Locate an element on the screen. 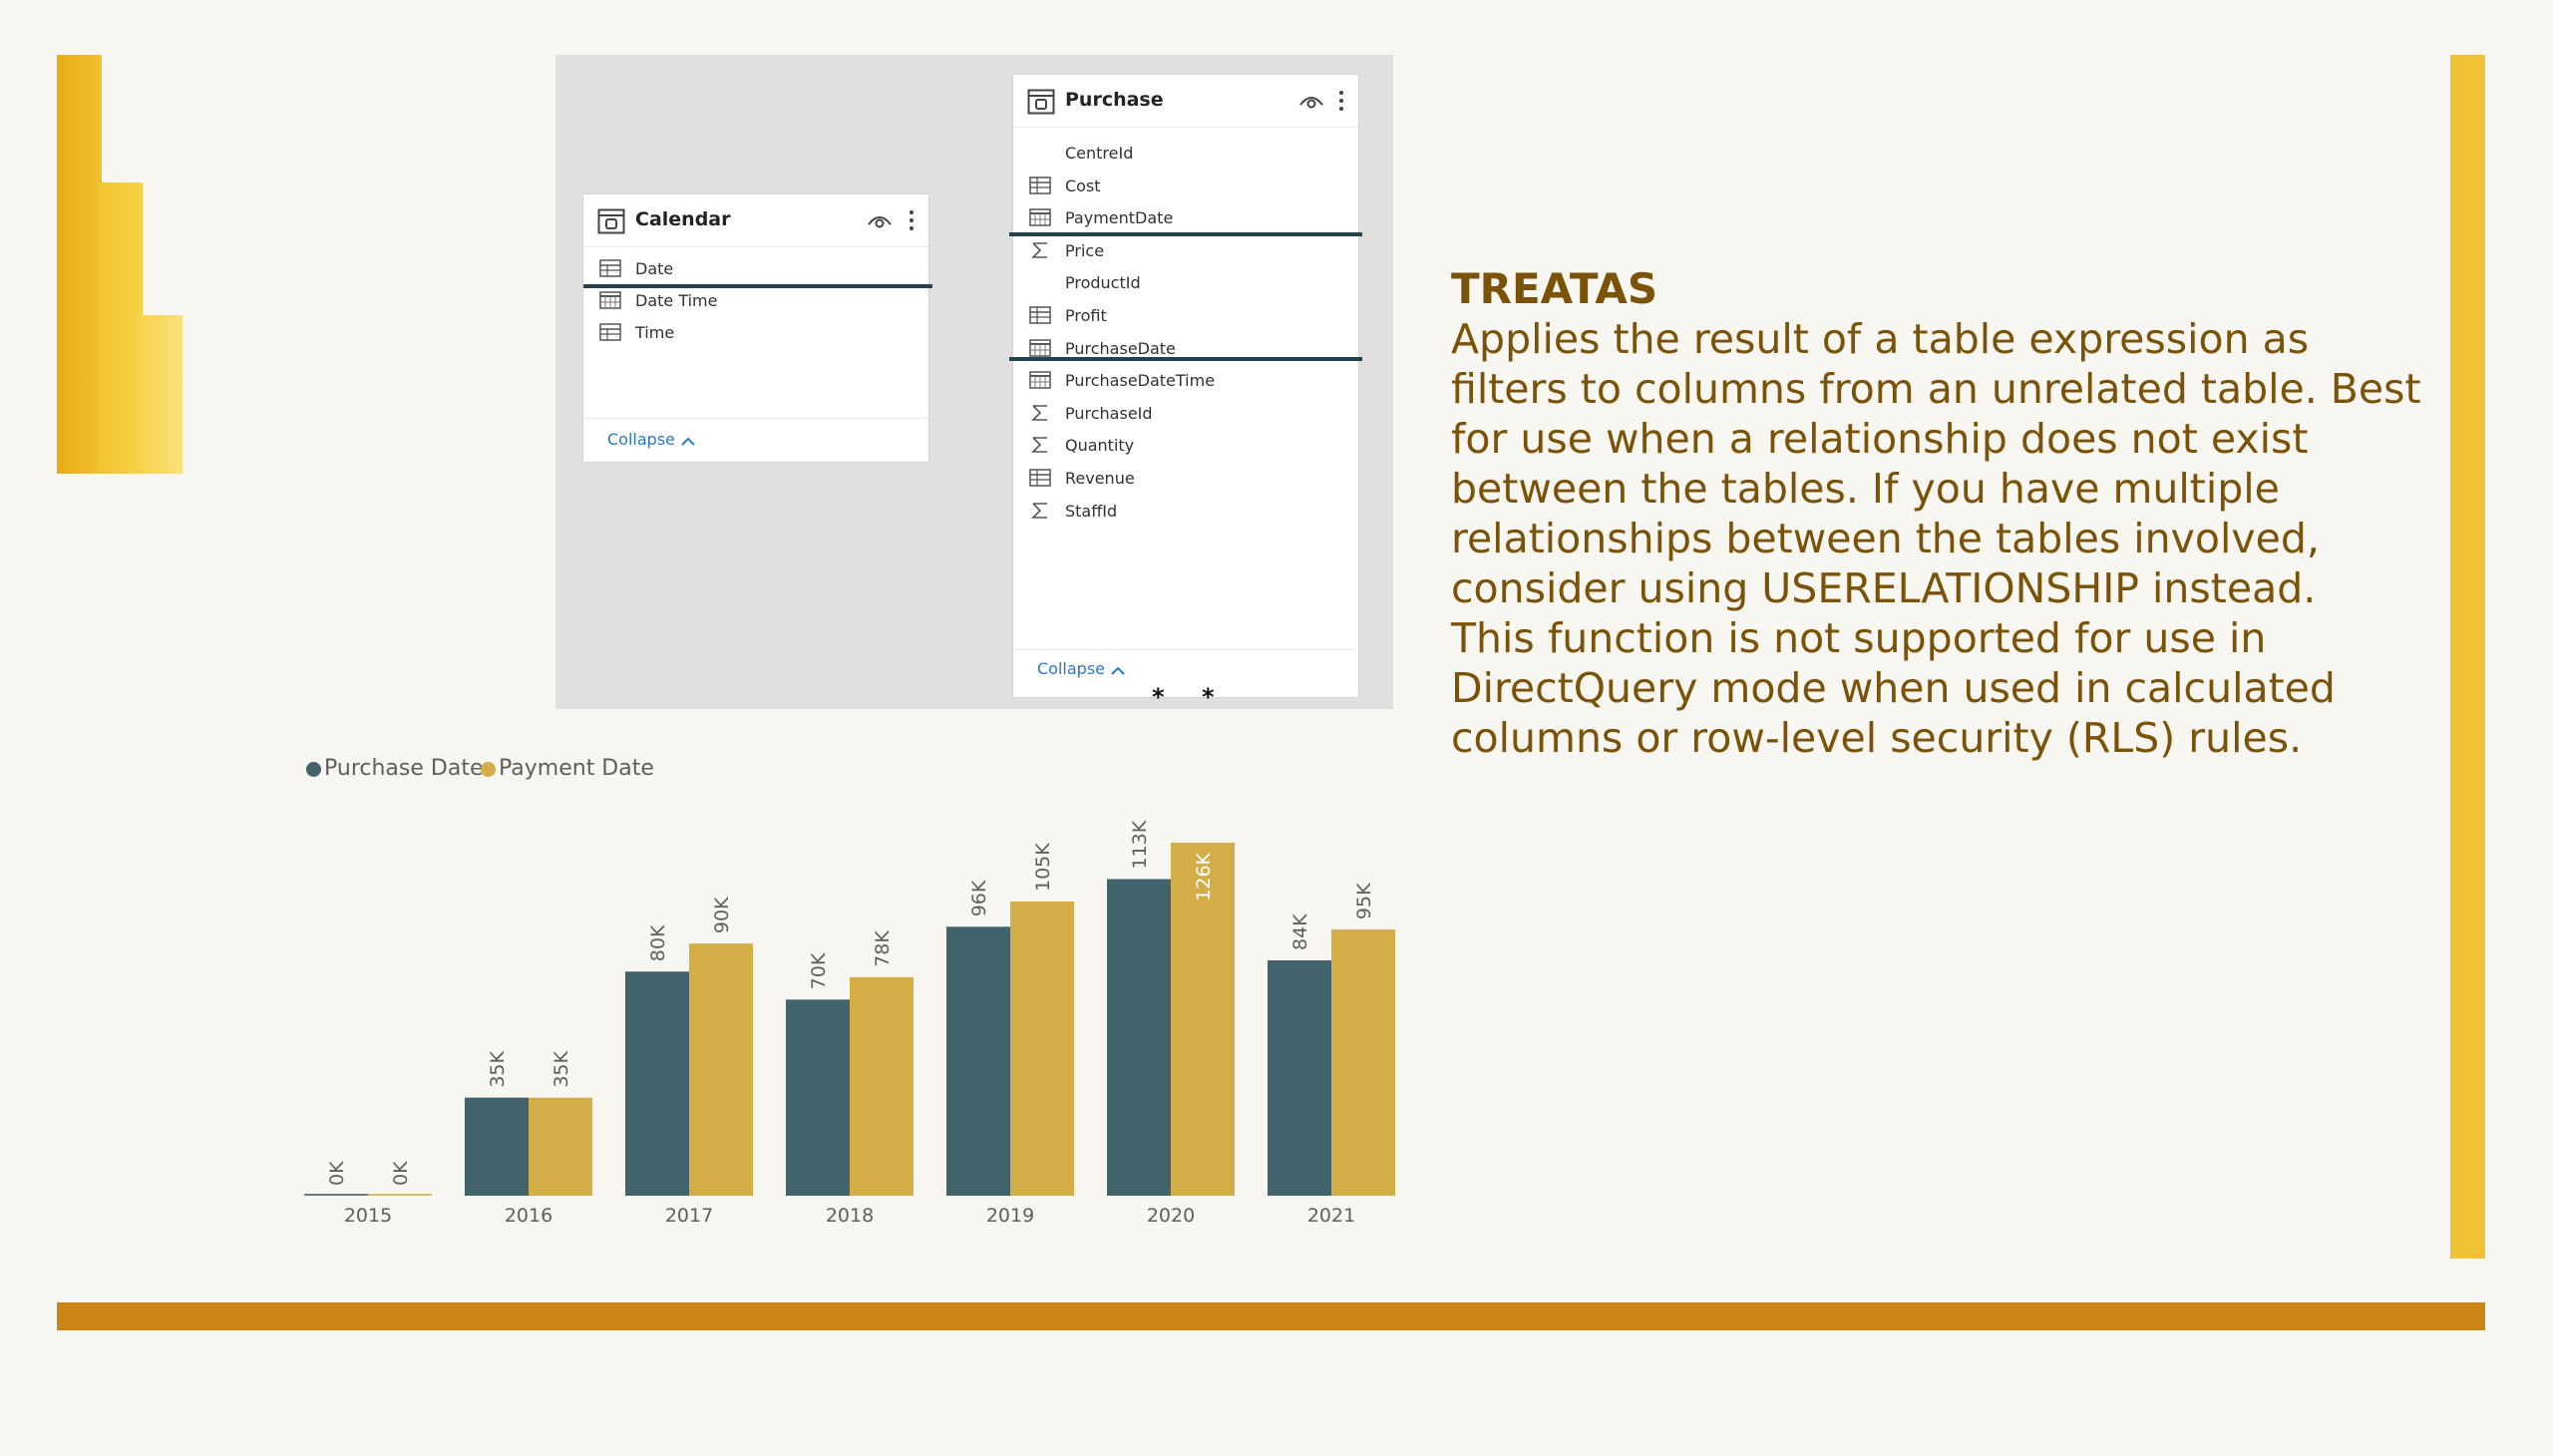 This screenshot has height=1456, width=2553. field-label: PurchaseDate is located at coordinates (1121, 348).